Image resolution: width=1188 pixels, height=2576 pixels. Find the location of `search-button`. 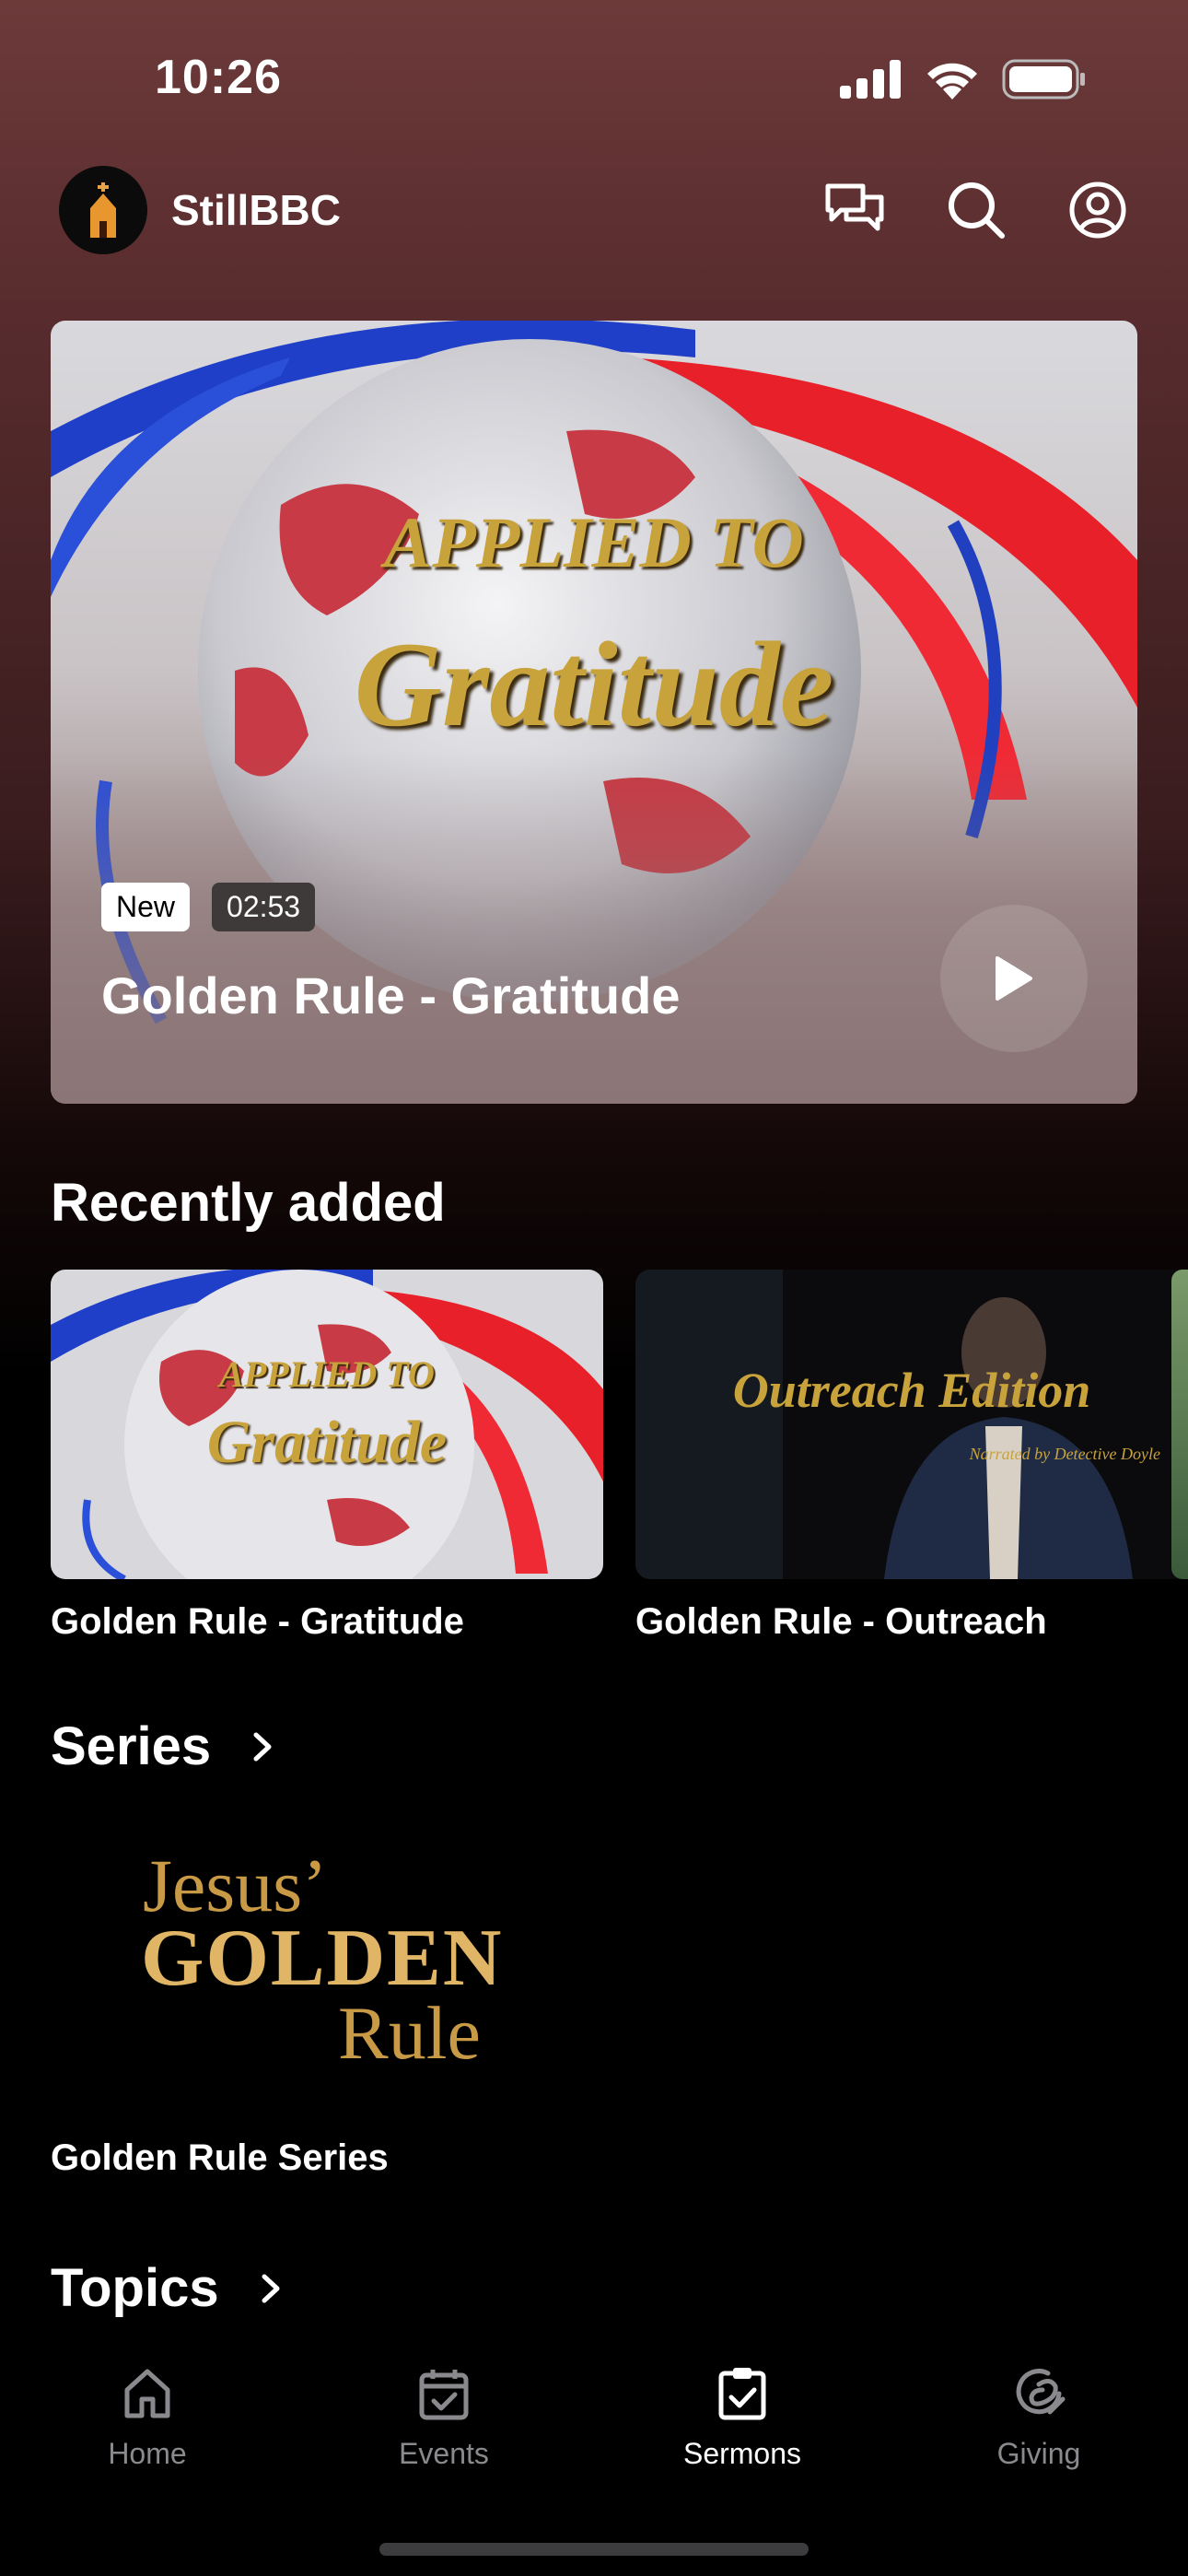

search-button is located at coordinates (976, 210).